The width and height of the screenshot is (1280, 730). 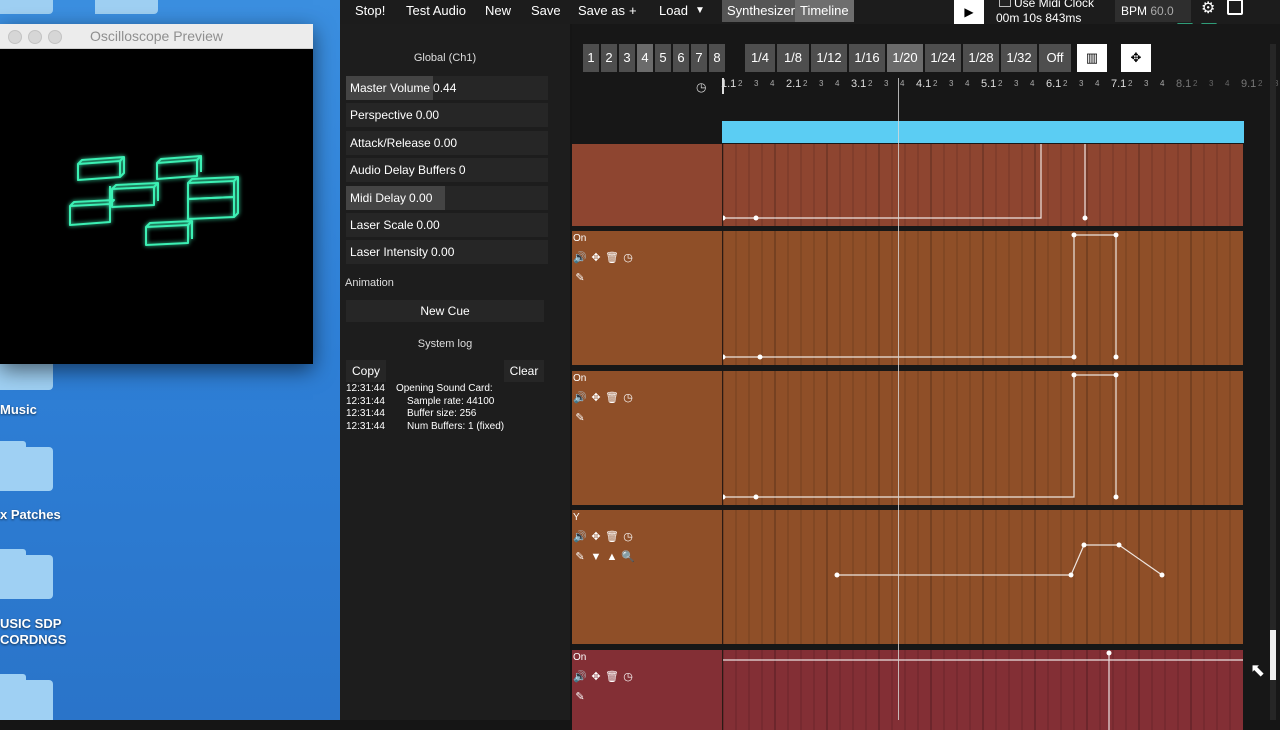 I want to click on subdivision-1-28: 1/28, so click(x=981, y=58).